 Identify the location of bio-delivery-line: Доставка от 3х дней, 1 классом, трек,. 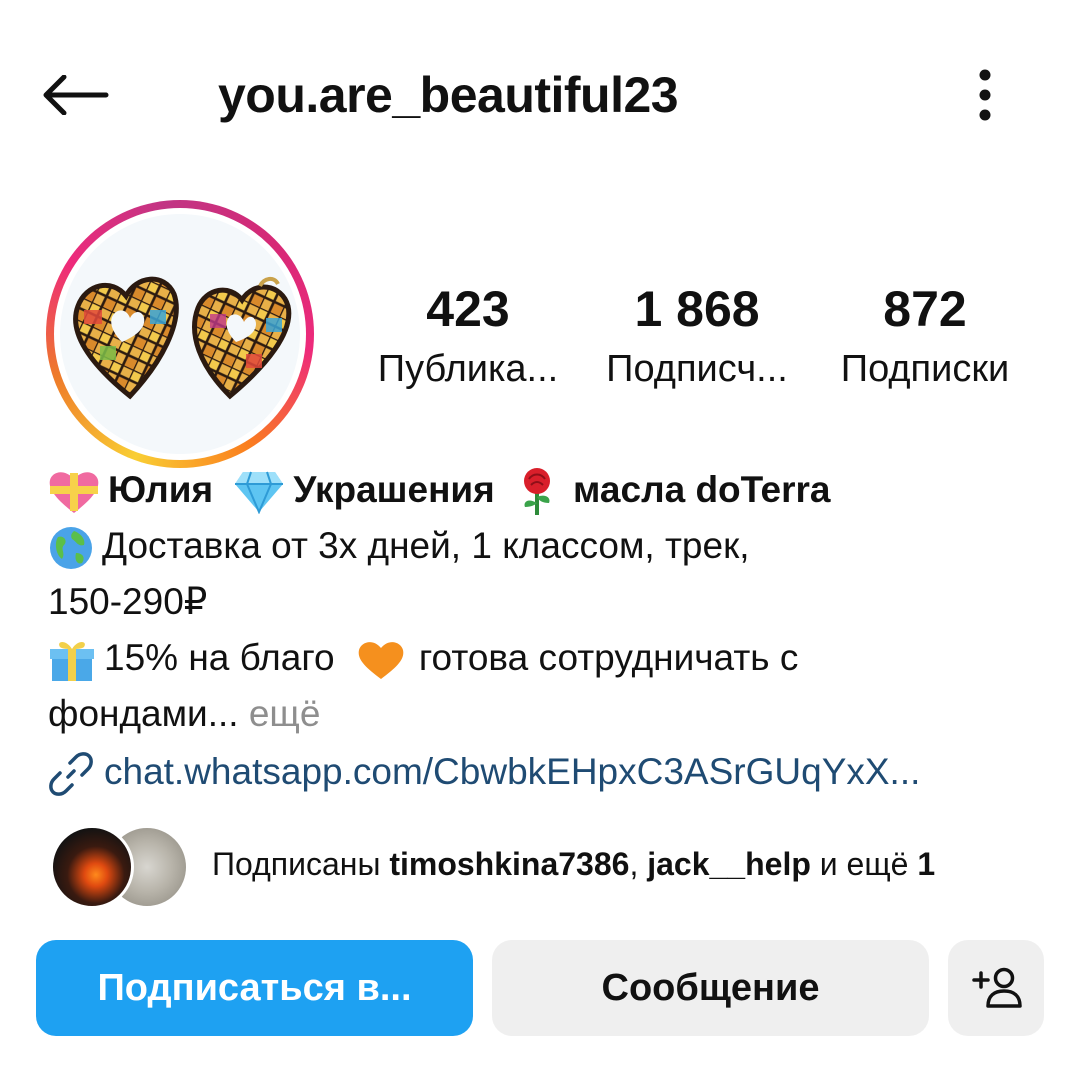
(399, 546).